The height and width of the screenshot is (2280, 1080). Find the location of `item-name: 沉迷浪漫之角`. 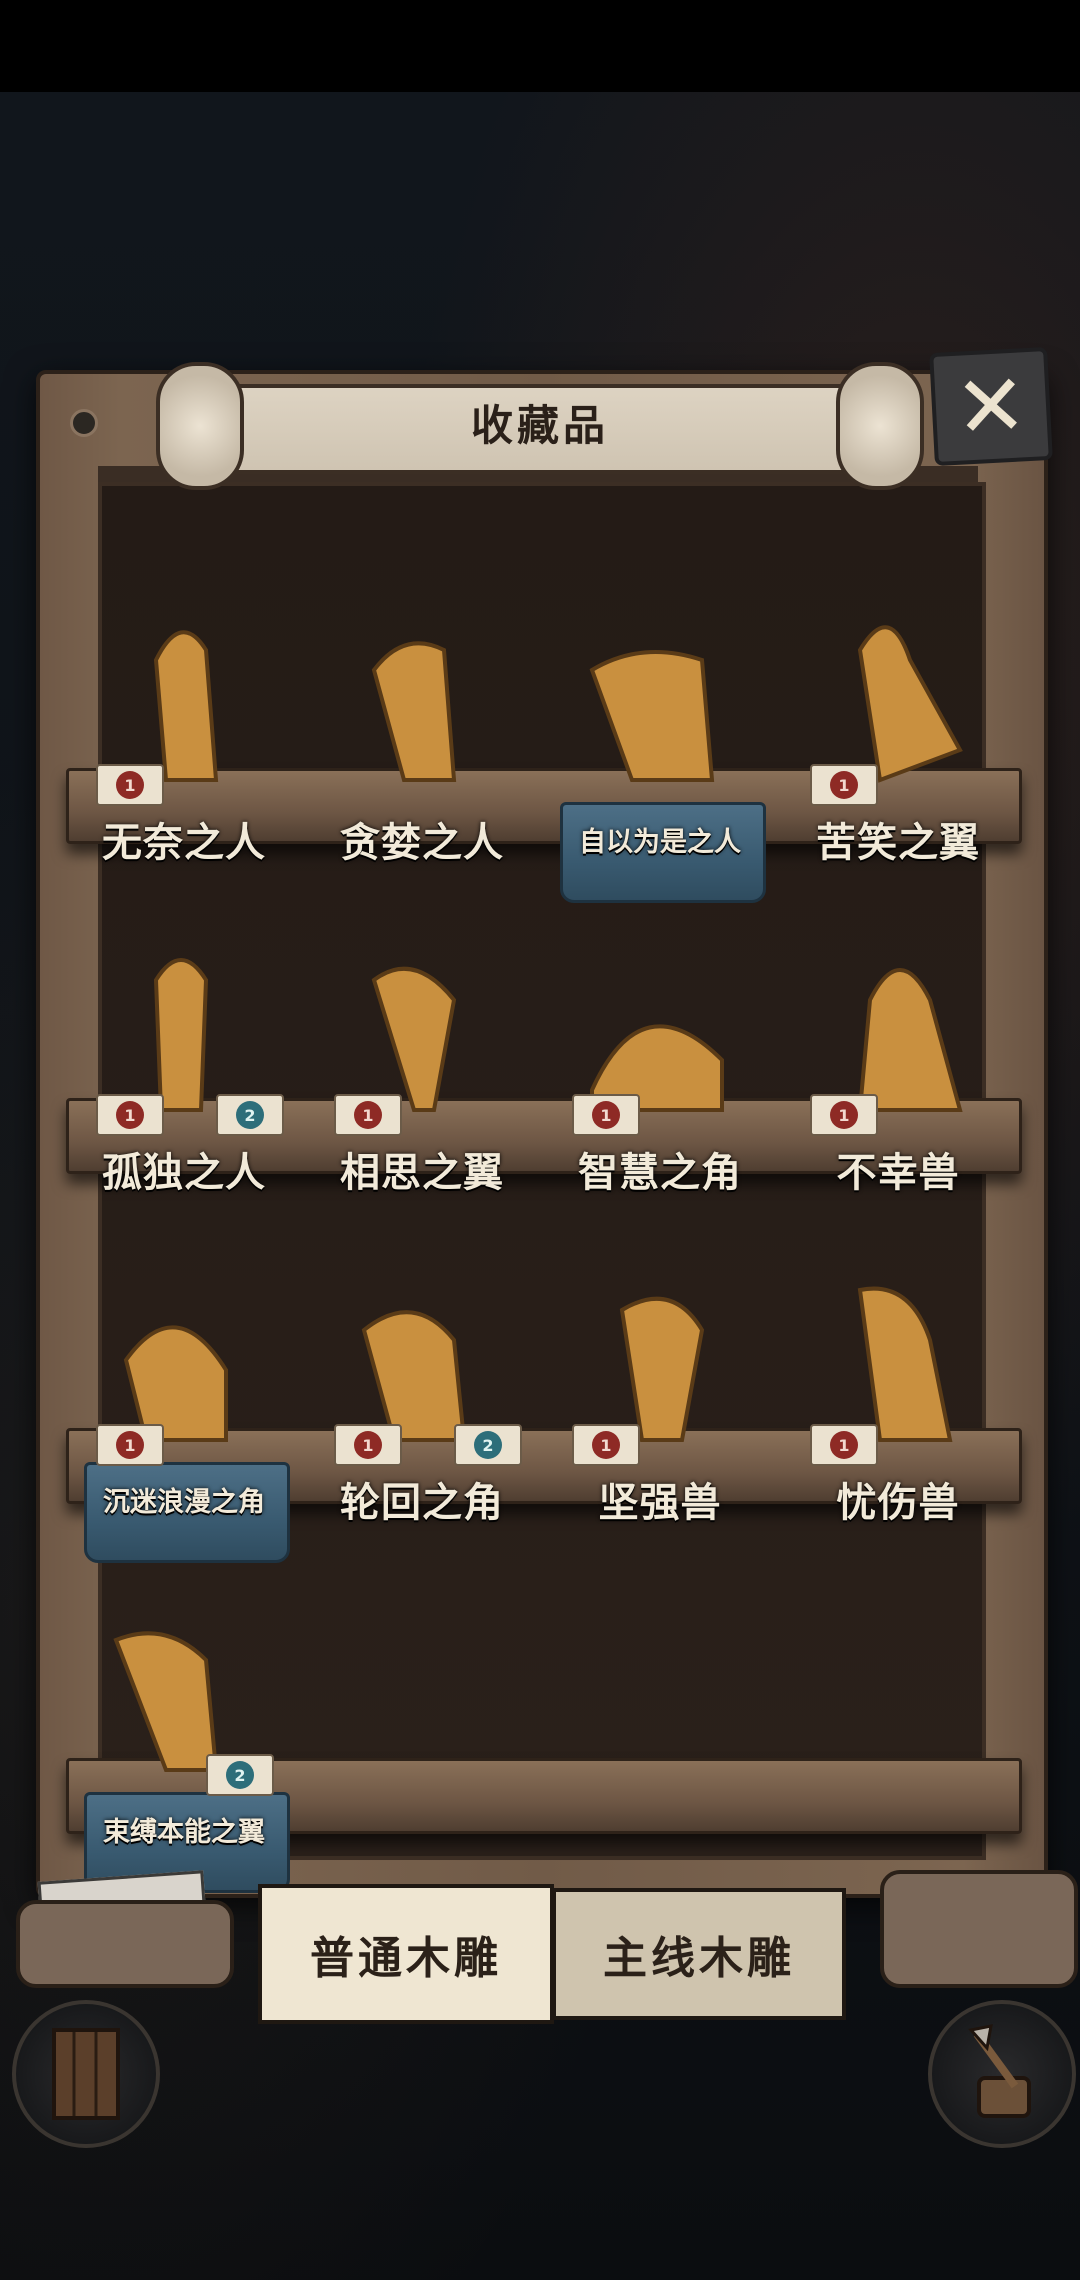

item-name: 沉迷浪漫之角 is located at coordinates (184, 1502).